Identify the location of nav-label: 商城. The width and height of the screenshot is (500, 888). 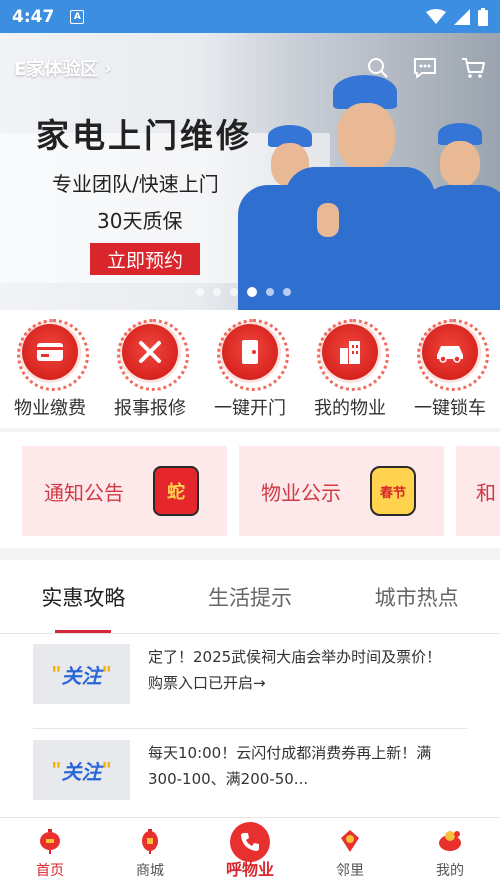
(150, 871).